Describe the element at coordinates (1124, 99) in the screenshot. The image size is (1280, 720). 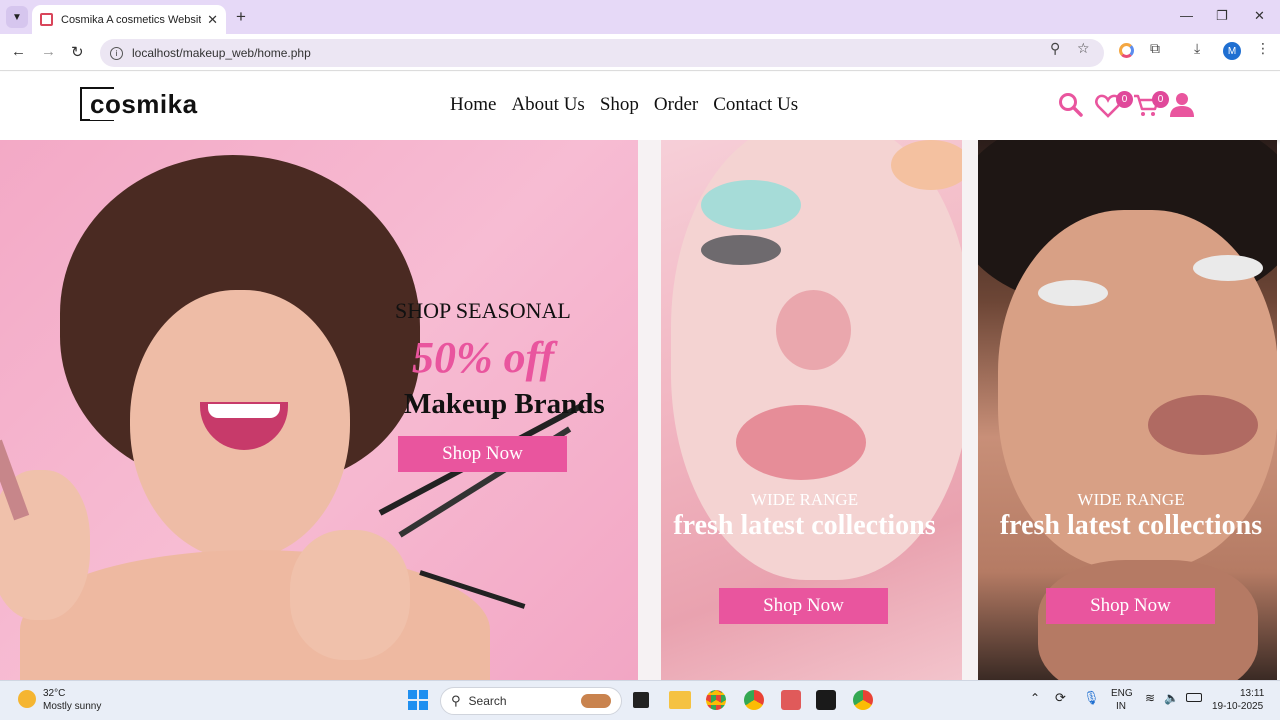
I see `wishlist-count-badge: 0` at that location.